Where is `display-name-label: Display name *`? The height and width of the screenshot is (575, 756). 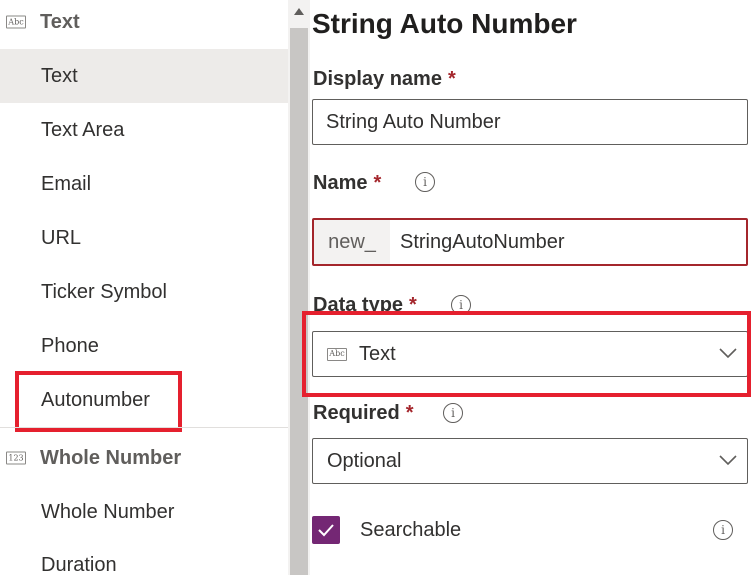 display-name-label: Display name * is located at coordinates (384, 79).